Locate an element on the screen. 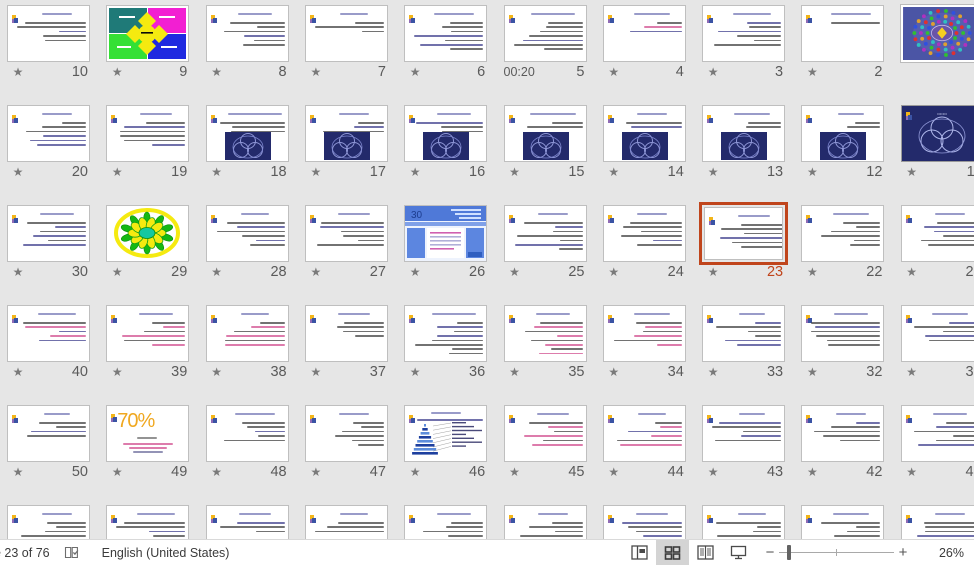  zoom-control: − + 26% is located at coordinates (867, 552).